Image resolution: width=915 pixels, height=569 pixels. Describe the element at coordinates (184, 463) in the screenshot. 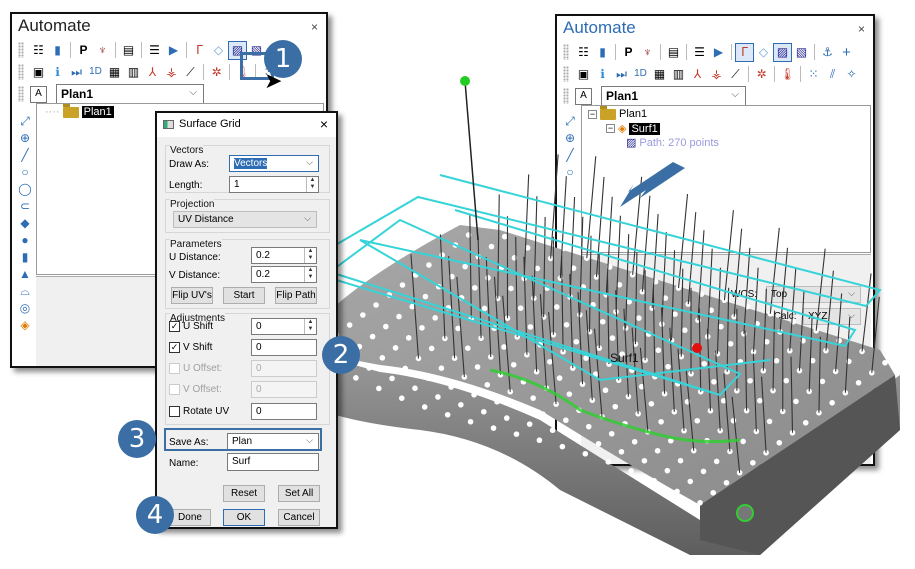

I see `name-label: Name:` at that location.